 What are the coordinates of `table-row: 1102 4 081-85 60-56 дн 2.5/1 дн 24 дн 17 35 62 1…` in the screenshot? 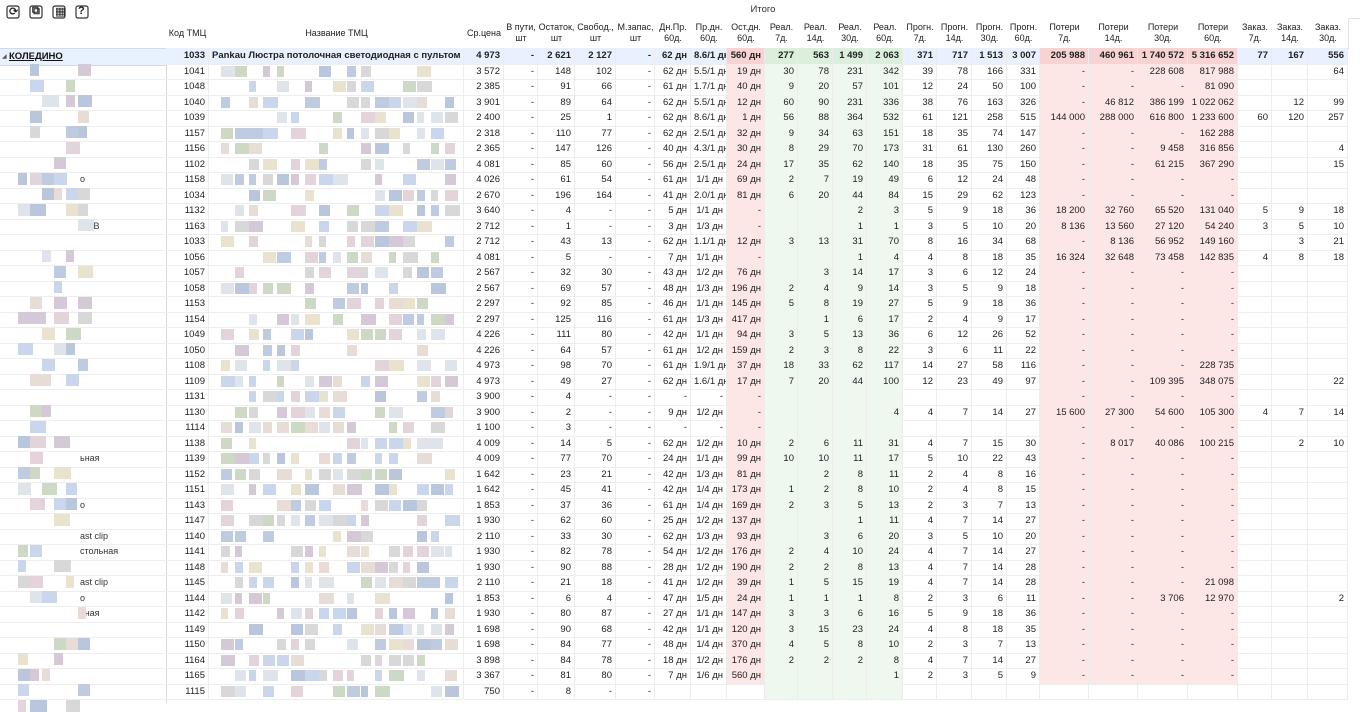 It's located at (757, 164).